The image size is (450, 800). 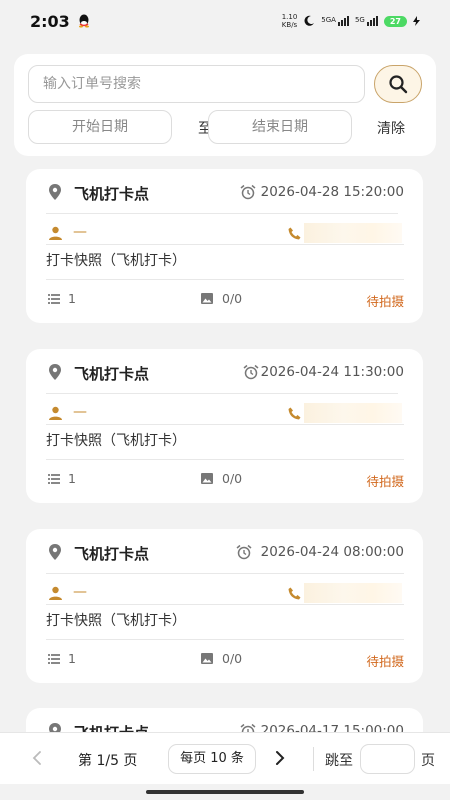 I want to click on pagination-bar: 第 1/5 页 每页 10 条 跳至 页, so click(x=225, y=758).